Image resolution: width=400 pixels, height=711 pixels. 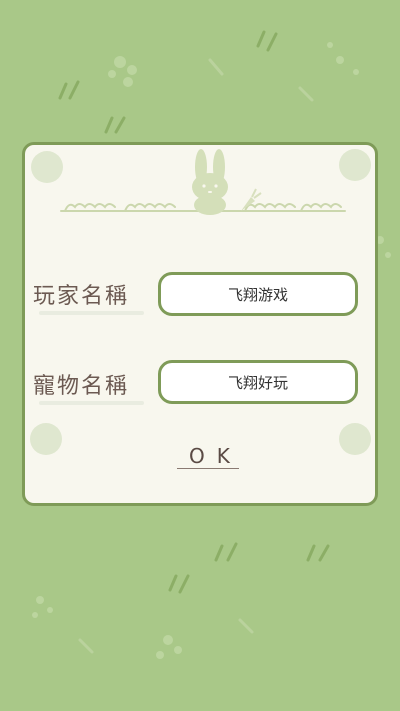 I want to click on player-name-label: 玩家名稱, so click(x=81, y=296).